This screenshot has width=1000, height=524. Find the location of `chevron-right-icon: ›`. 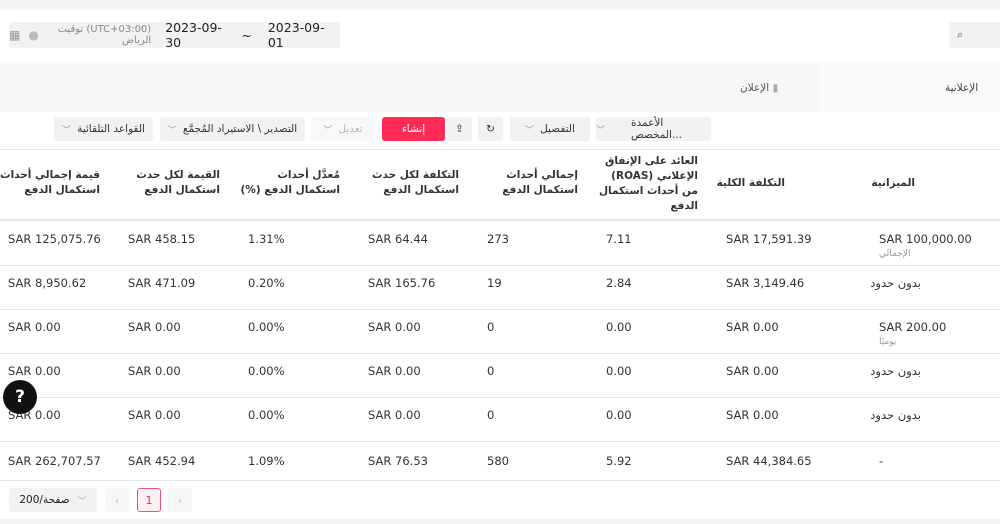

chevron-right-icon: › is located at coordinates (180, 500).